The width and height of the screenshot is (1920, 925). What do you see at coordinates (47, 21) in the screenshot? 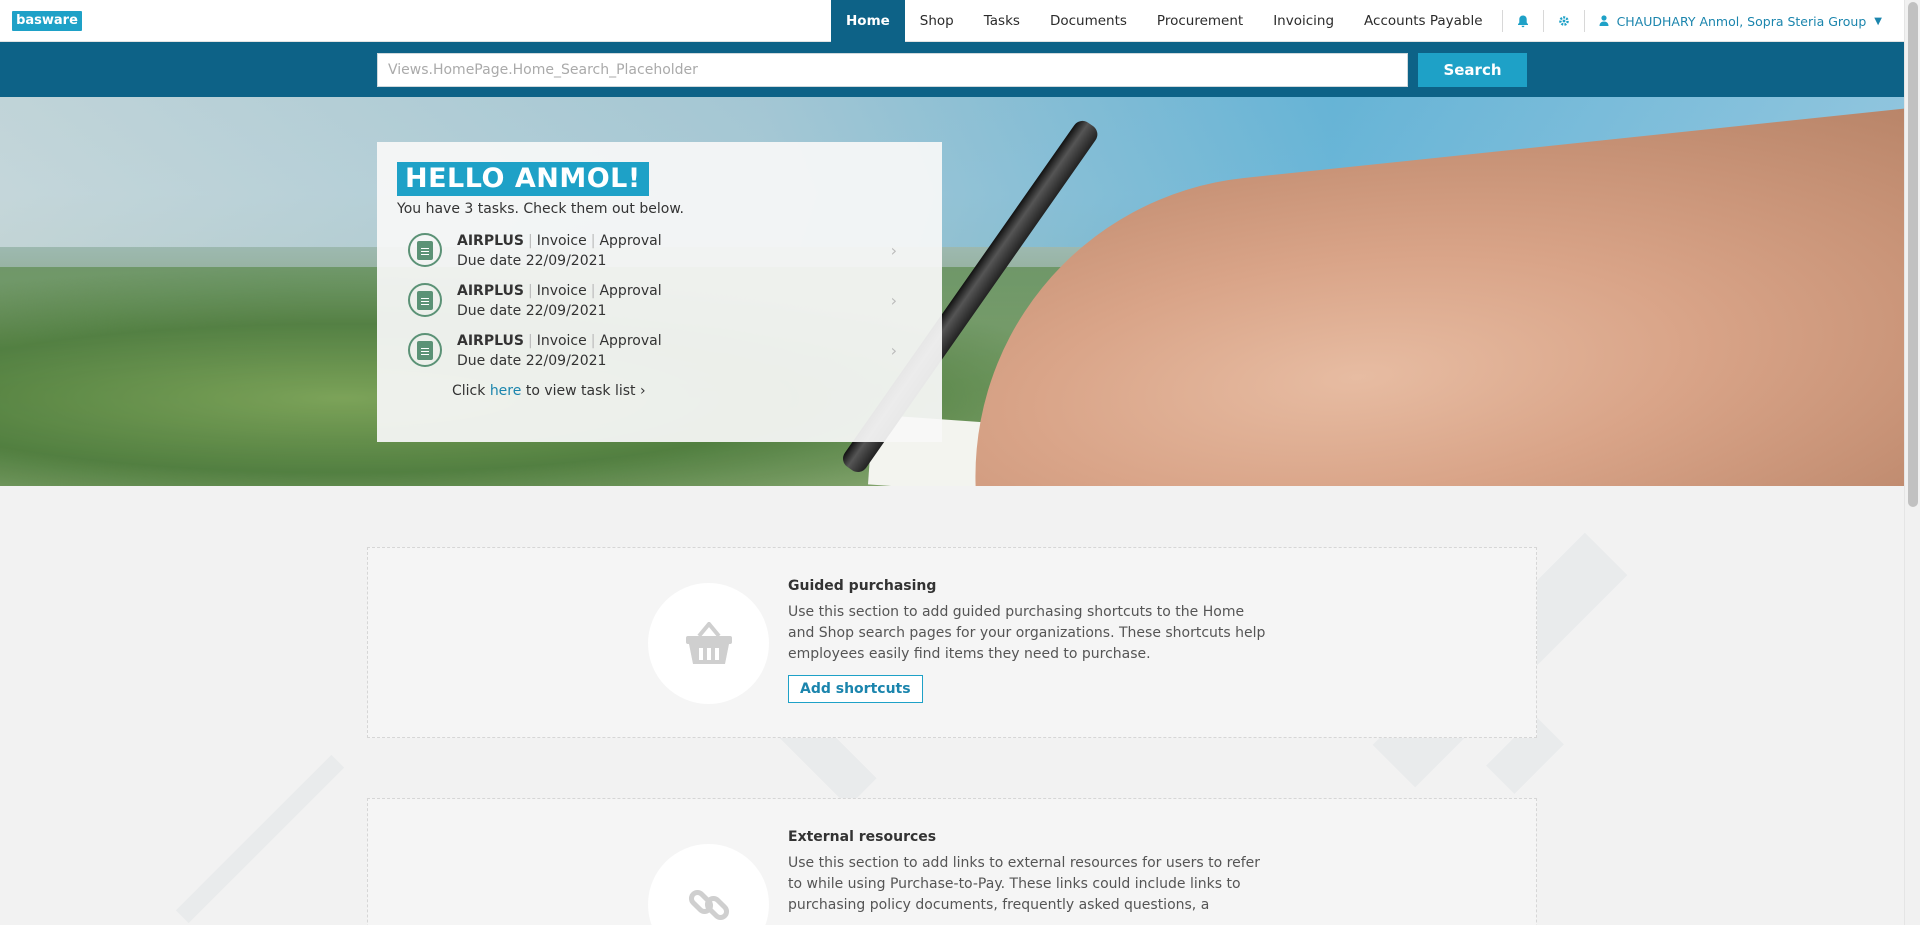
I see `basware-logo: basware` at bounding box center [47, 21].